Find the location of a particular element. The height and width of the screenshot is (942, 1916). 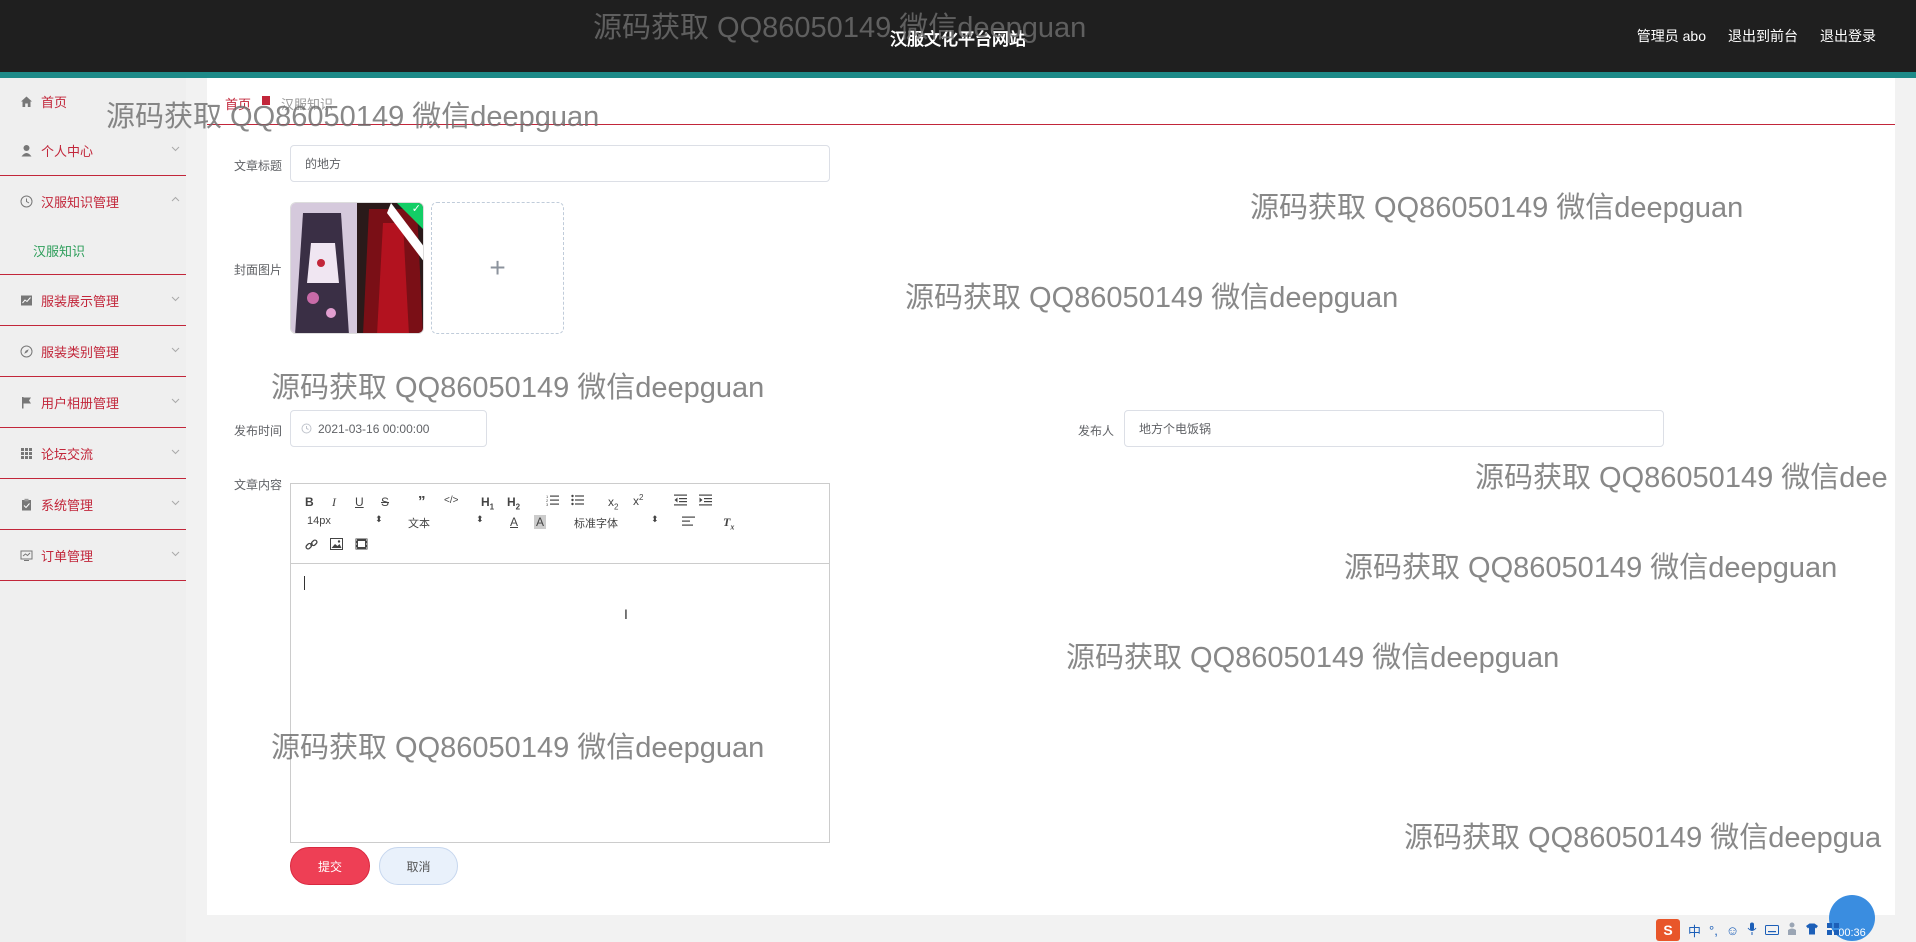

keyboard-icon is located at coordinates (1772, 930).